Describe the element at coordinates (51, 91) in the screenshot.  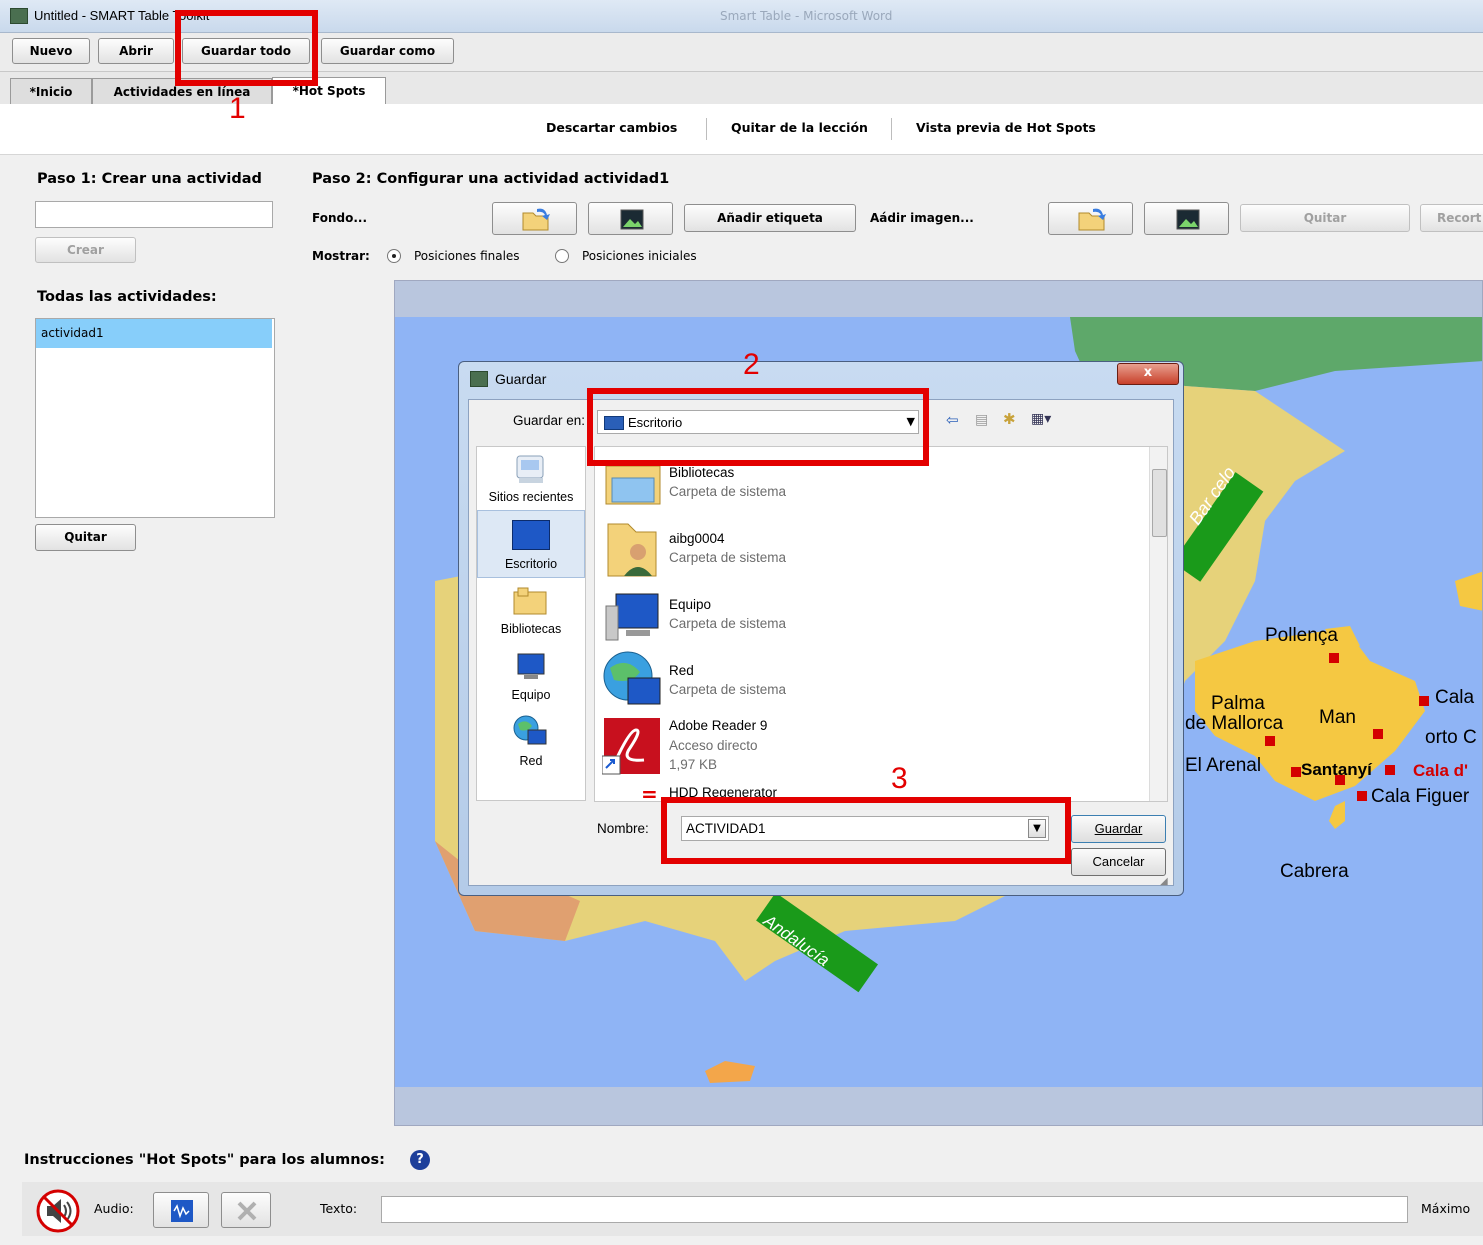
I see `tab-inicio: *Inicio` at that location.